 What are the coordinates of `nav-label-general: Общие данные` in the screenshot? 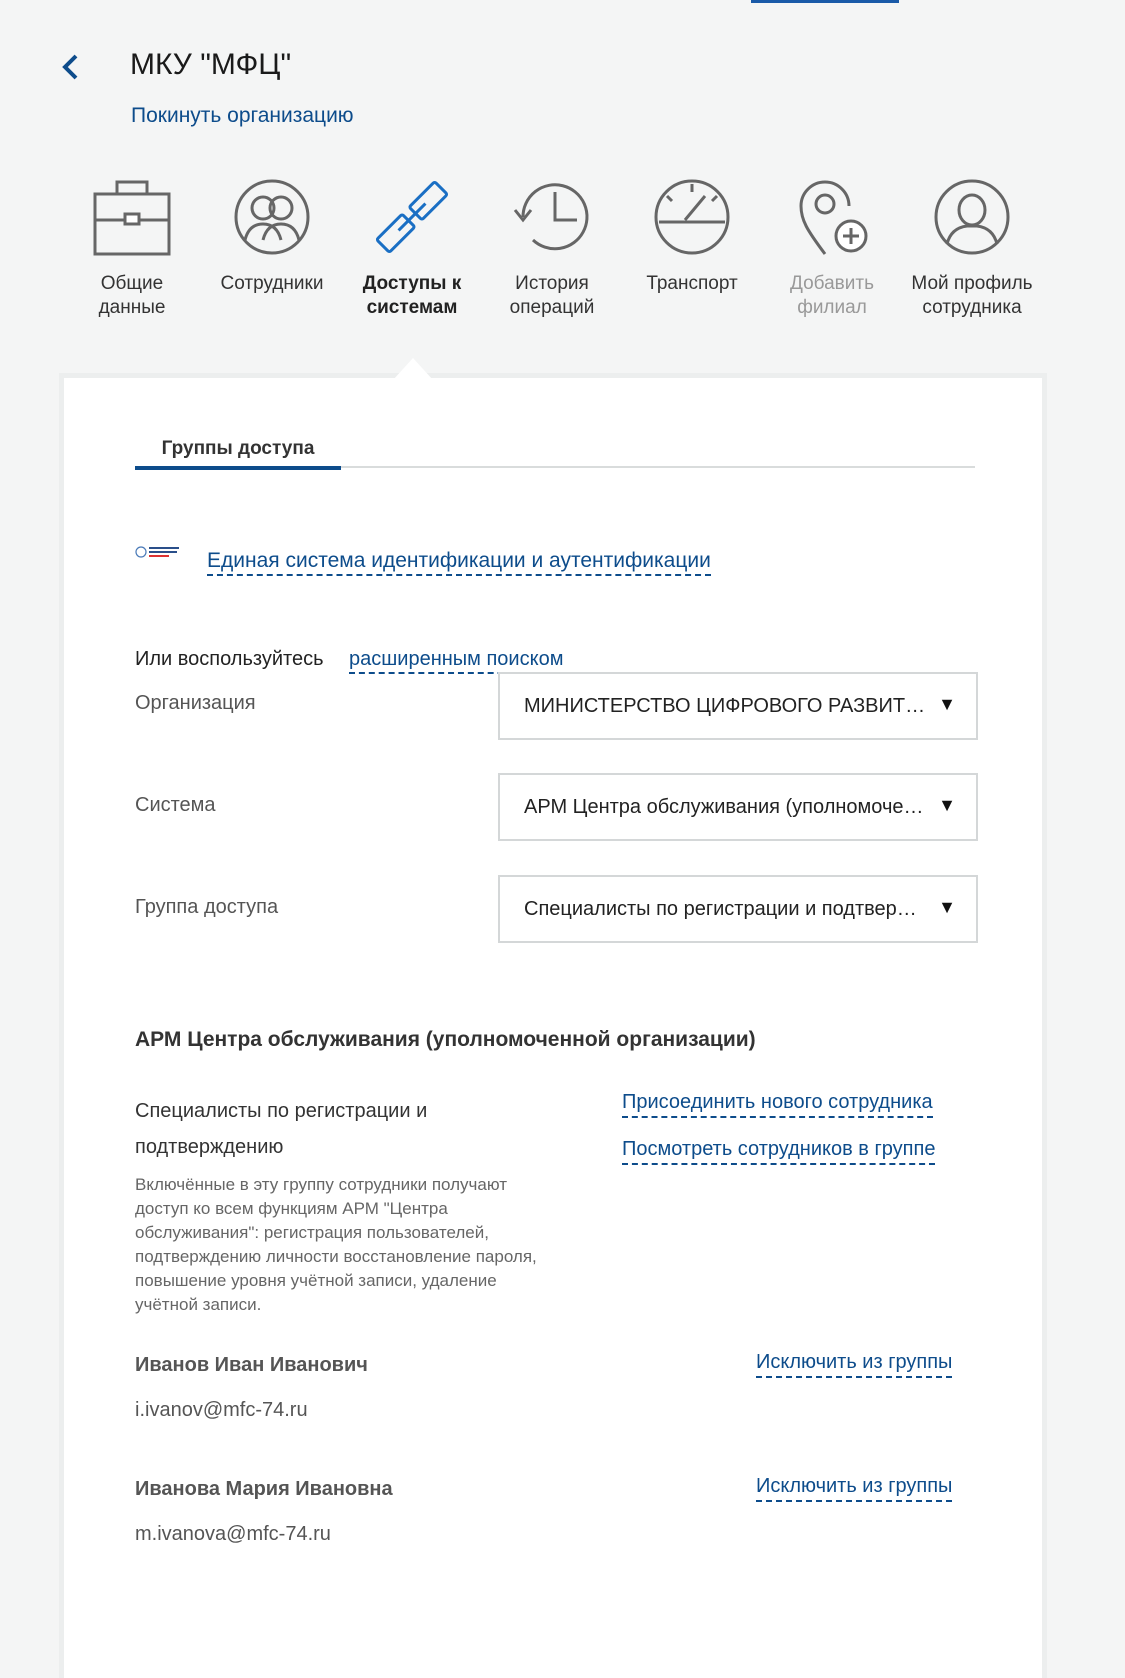 It's located at (132, 295).